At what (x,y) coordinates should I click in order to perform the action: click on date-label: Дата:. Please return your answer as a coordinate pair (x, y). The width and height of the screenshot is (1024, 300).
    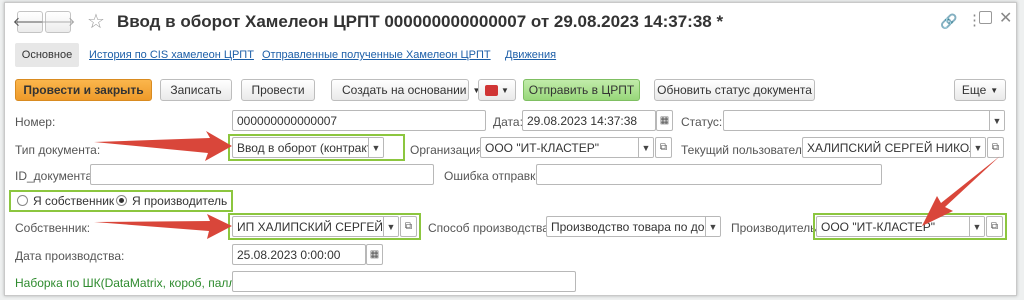
    Looking at the image, I should click on (508, 122).